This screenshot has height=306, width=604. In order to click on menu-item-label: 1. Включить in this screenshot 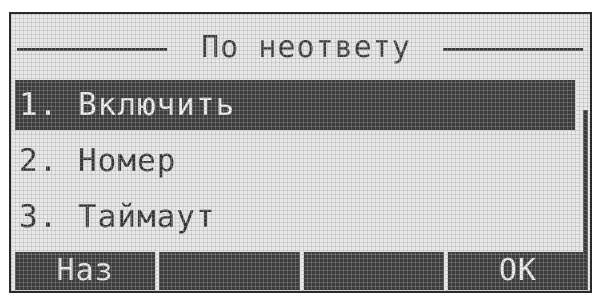, I will do `click(127, 105)`.